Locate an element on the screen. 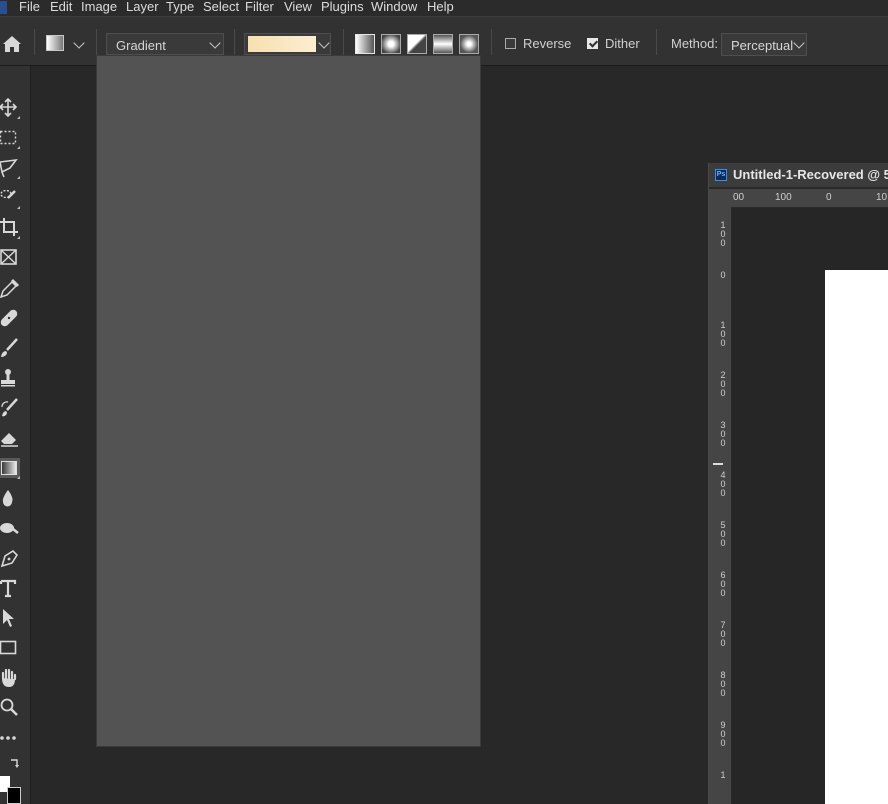  menu-file: File is located at coordinates (29, 7).